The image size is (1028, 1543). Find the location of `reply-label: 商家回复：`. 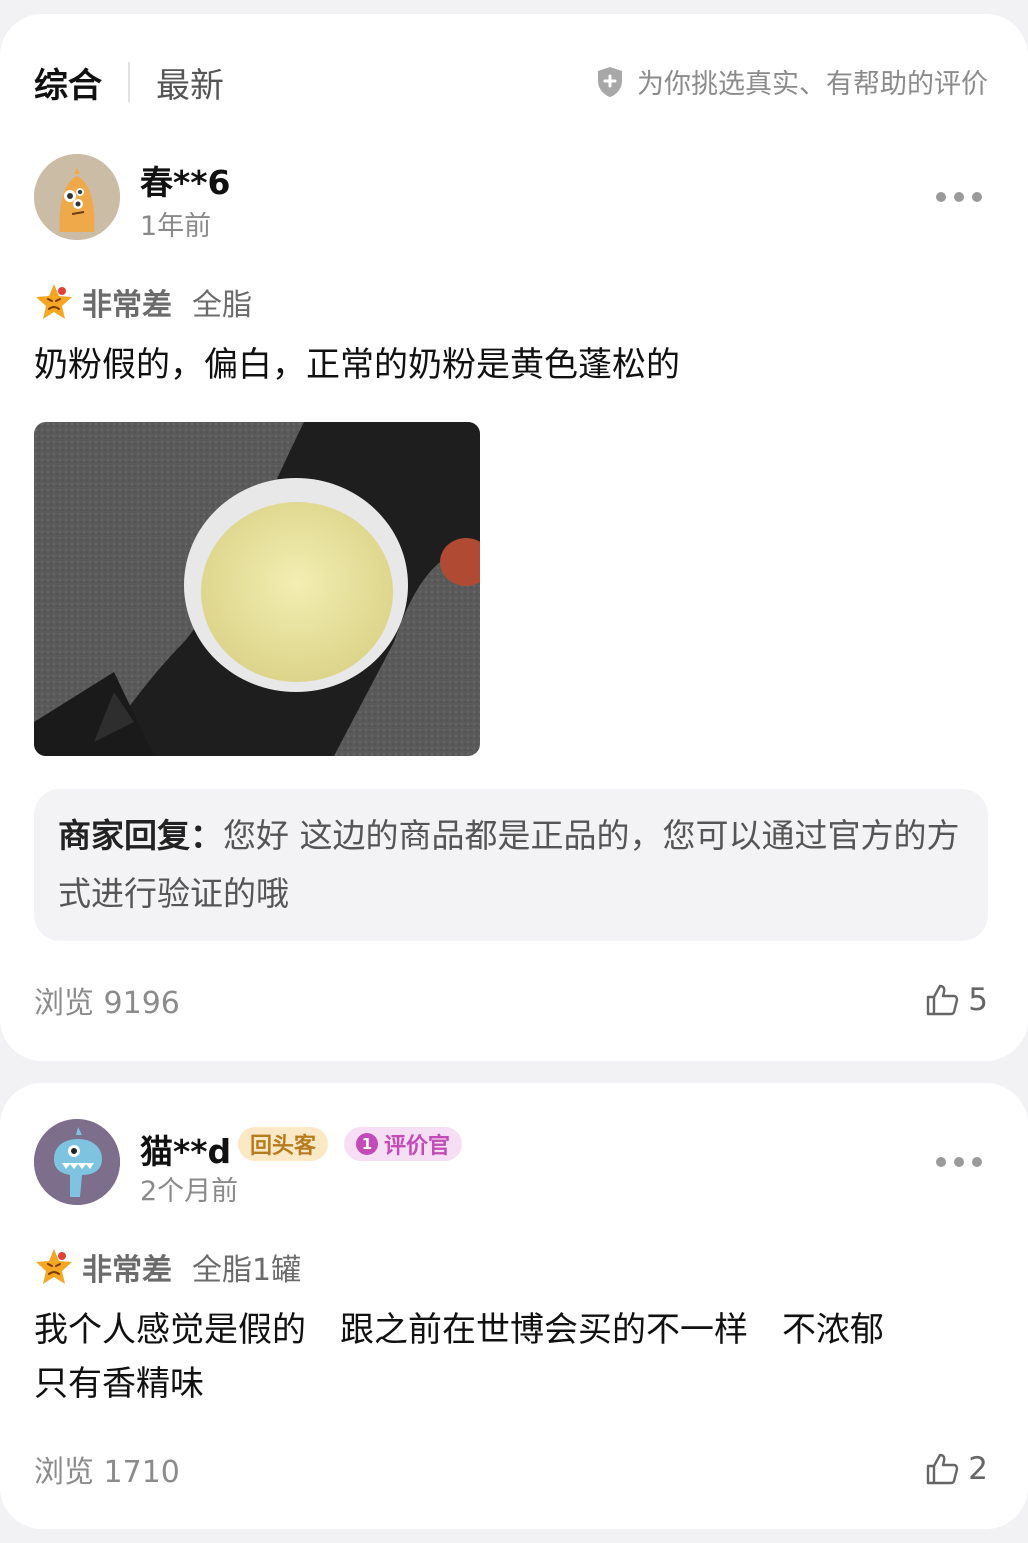

reply-label: 商家回复： is located at coordinates (140, 835).